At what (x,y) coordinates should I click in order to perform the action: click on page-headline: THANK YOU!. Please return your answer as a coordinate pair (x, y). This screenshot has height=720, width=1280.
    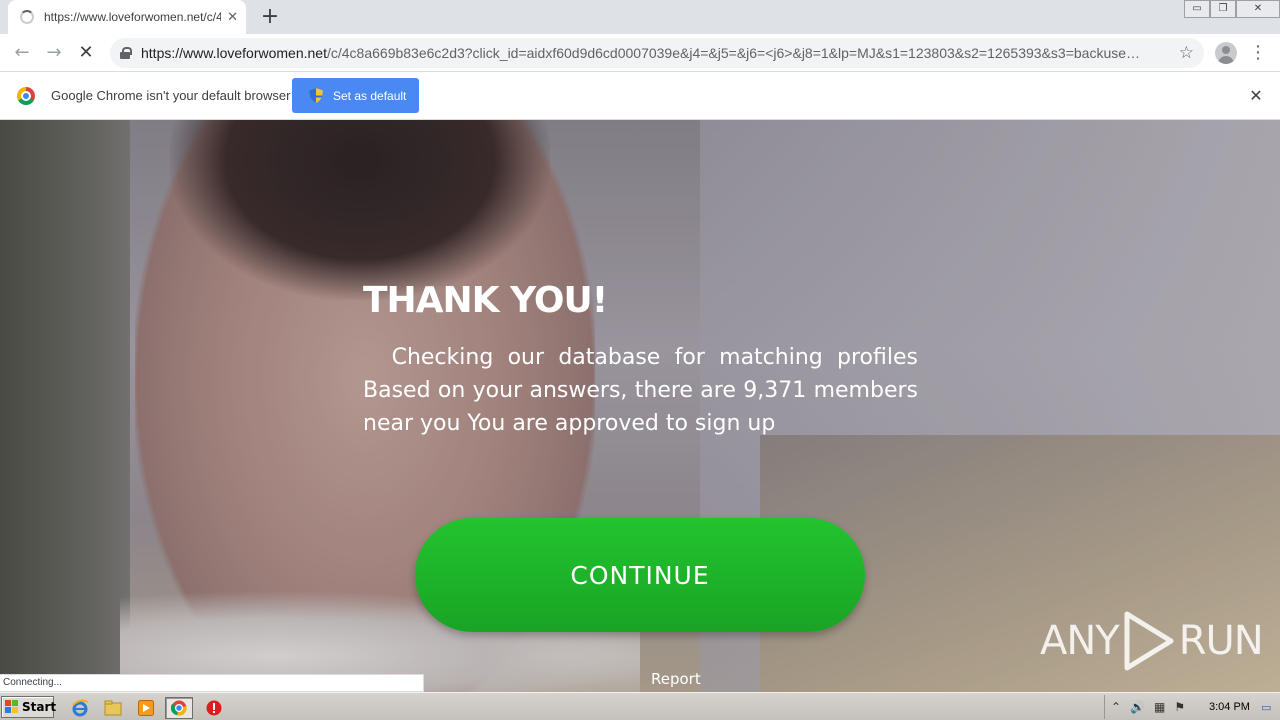
    Looking at the image, I should click on (485, 300).